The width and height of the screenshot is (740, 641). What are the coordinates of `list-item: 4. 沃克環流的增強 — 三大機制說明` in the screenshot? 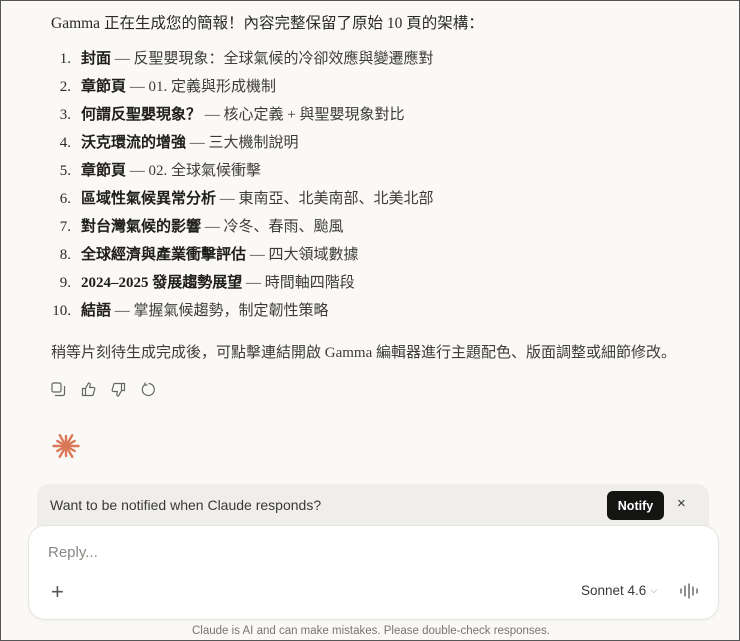 It's located at (237, 145).